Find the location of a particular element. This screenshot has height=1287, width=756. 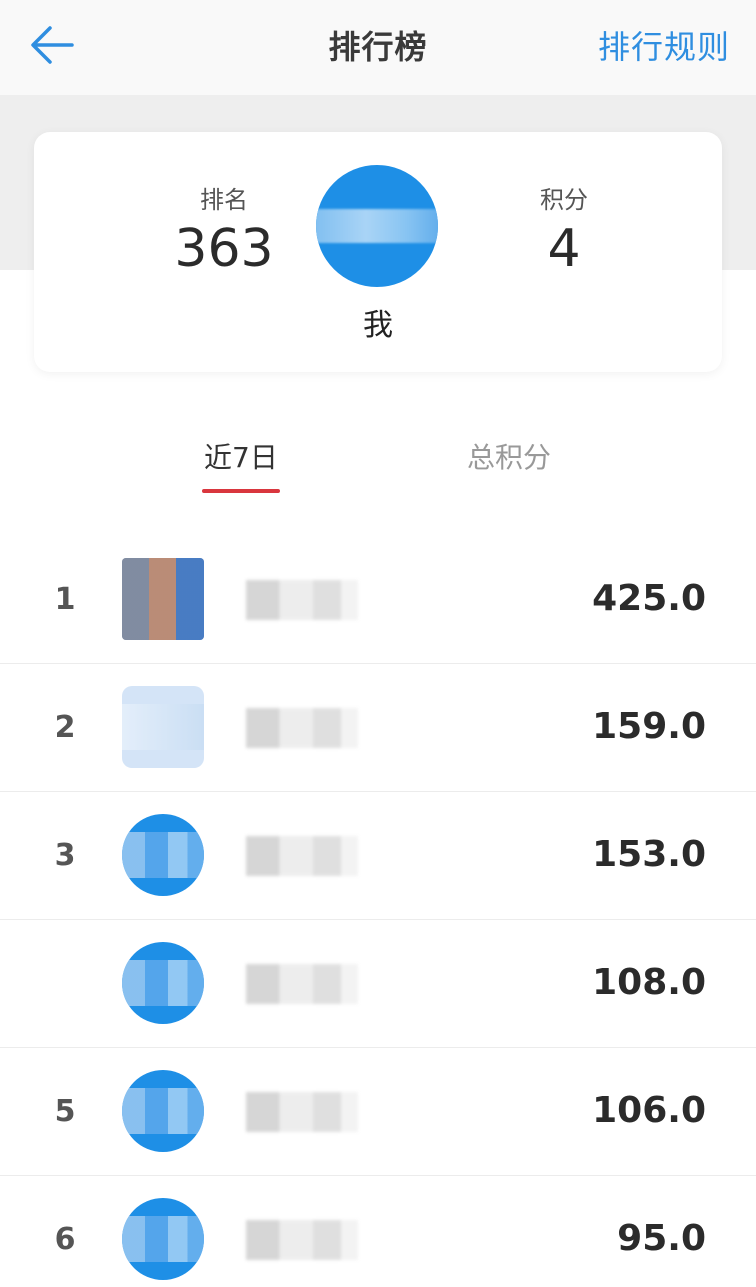

row-score: 159.0 is located at coordinates (649, 726).